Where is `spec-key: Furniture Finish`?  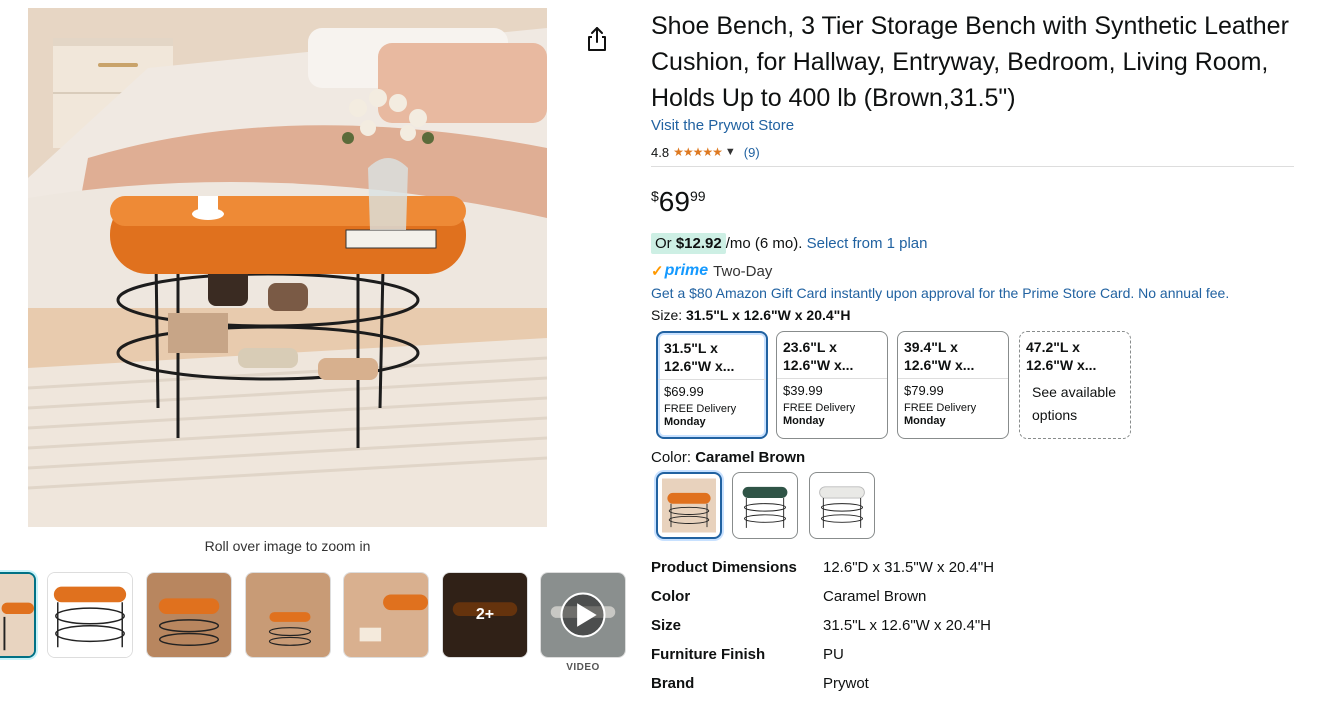
spec-key: Furniture Finish is located at coordinates (708, 654).